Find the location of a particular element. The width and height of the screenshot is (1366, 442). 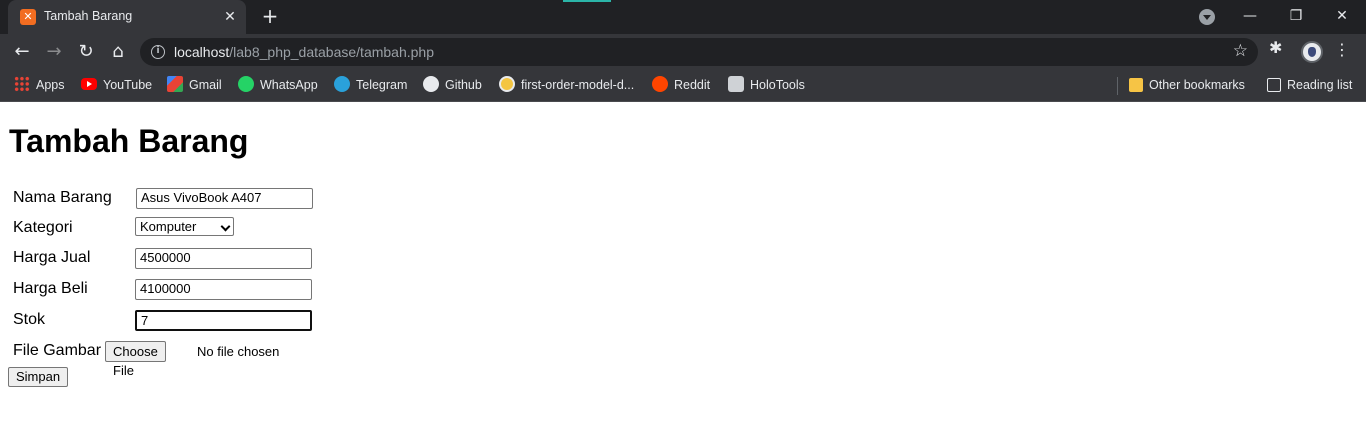

bookmark-label: Apps is located at coordinates (50, 85).